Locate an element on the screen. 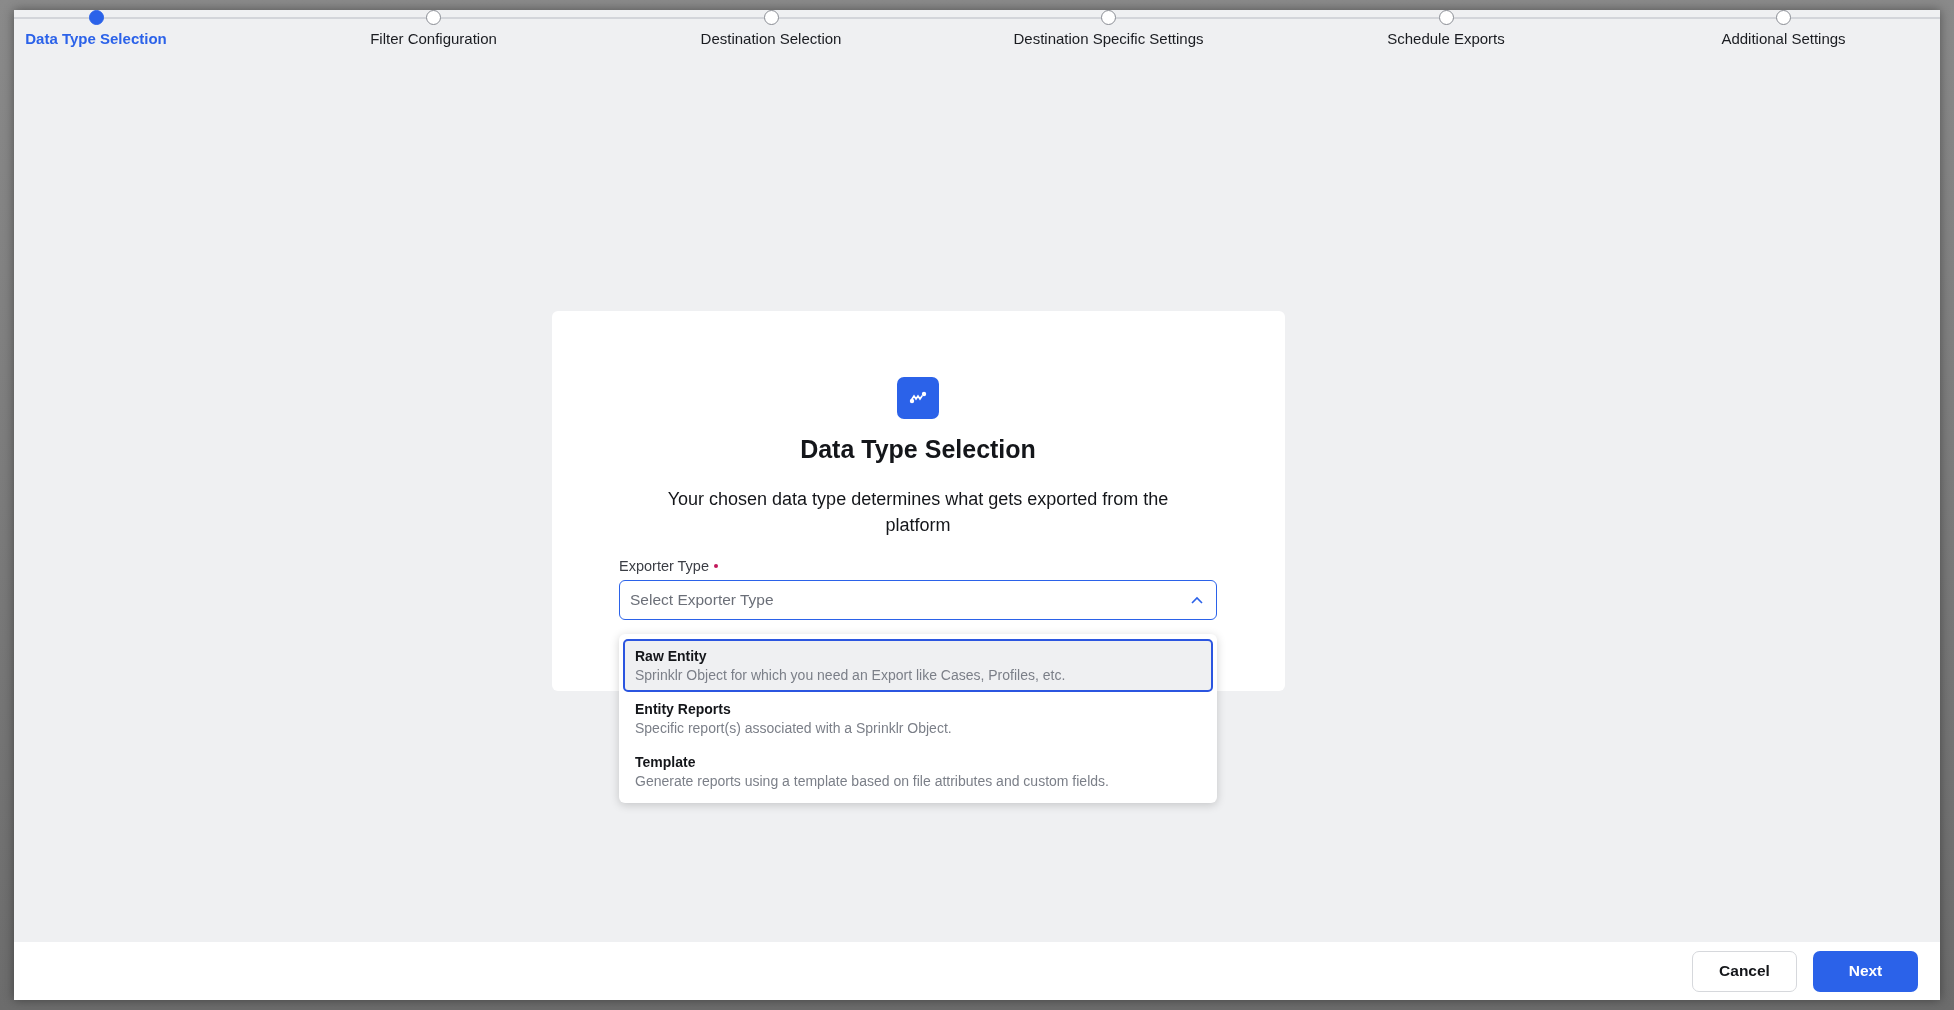 The width and height of the screenshot is (1954, 1010). next-button: Next is located at coordinates (1865, 971).